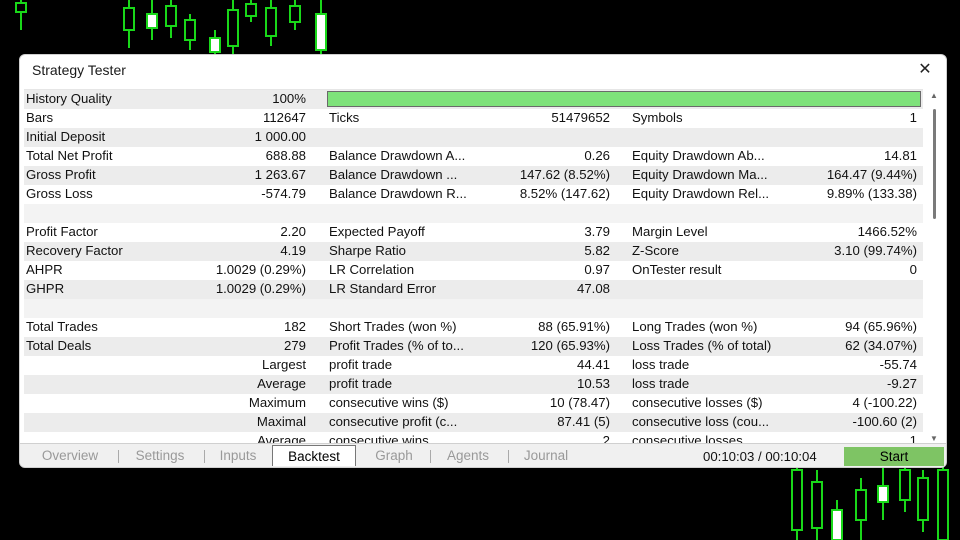 The height and width of the screenshot is (540, 960). I want to click on report-value-3: -9.27, so click(901, 383).